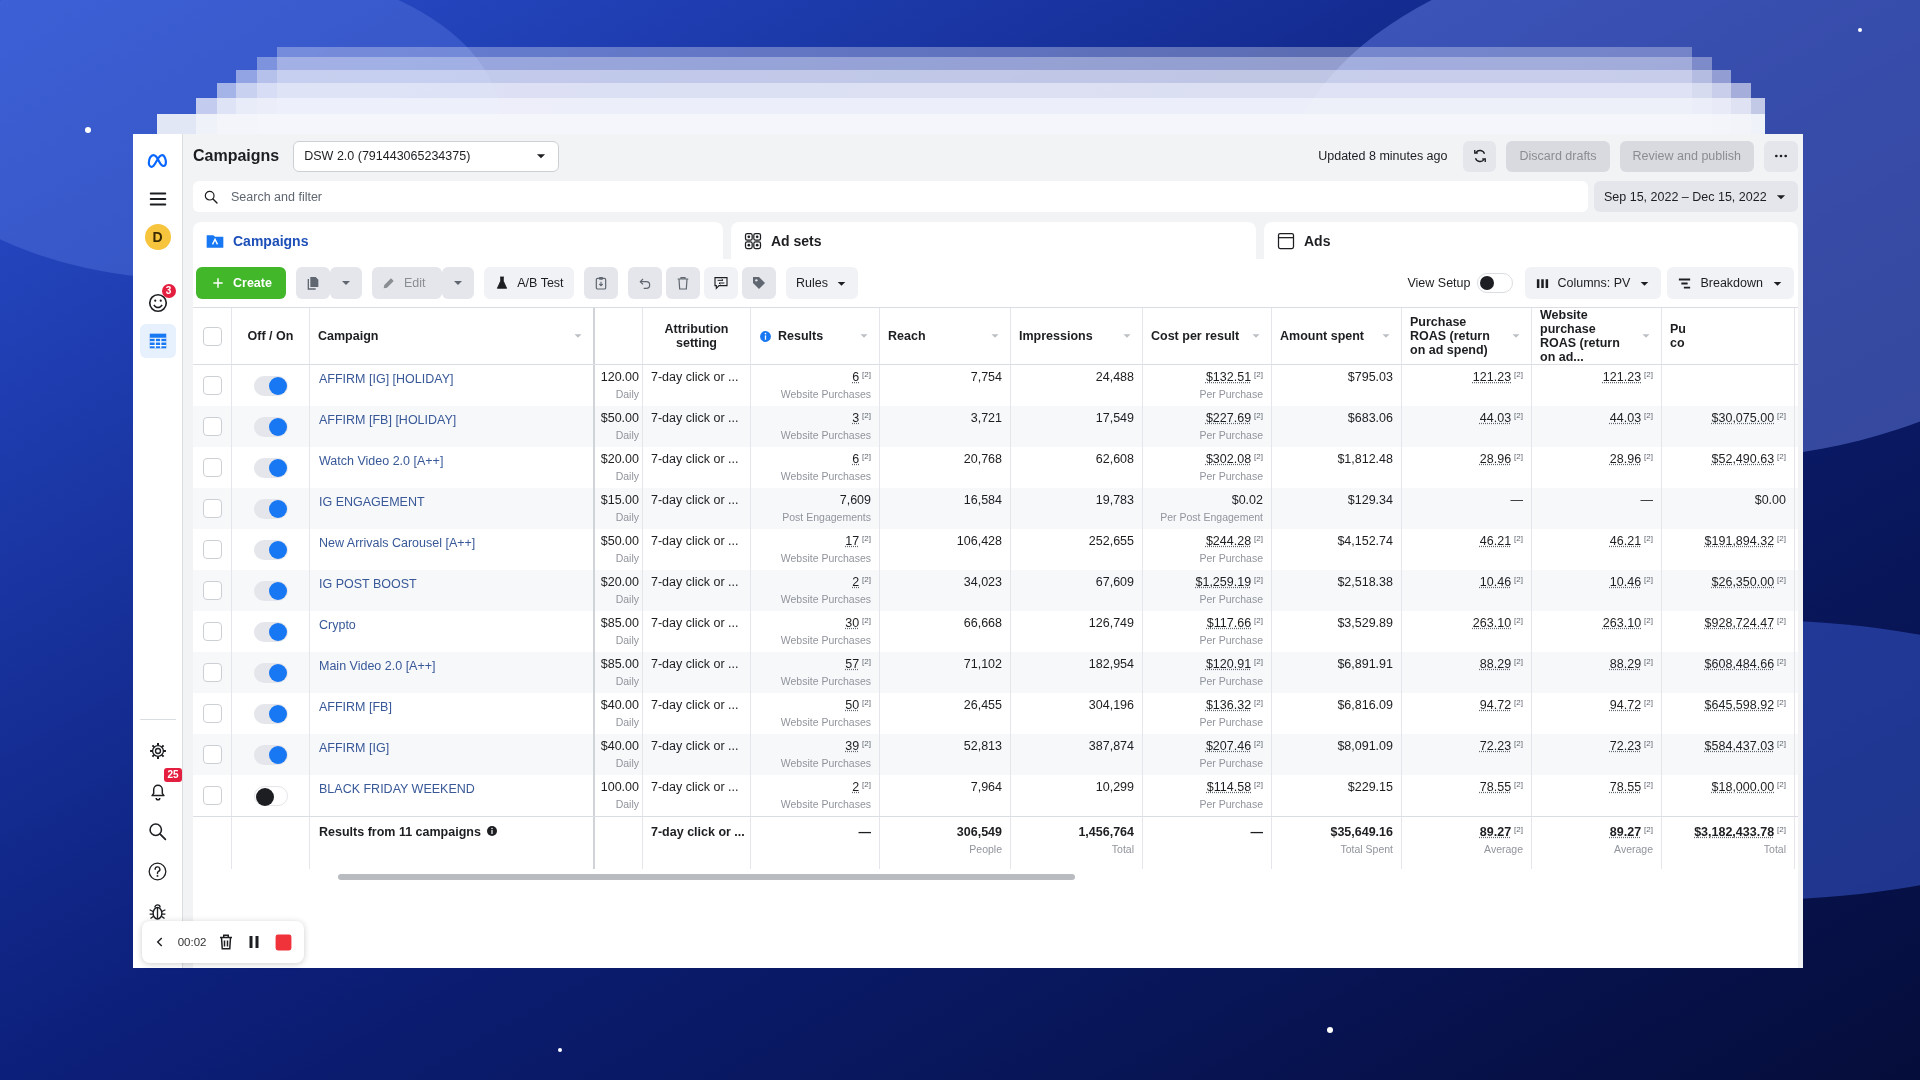 The image size is (1920, 1080). What do you see at coordinates (157, 303) in the screenshot?
I see `emoji-icon` at bounding box center [157, 303].